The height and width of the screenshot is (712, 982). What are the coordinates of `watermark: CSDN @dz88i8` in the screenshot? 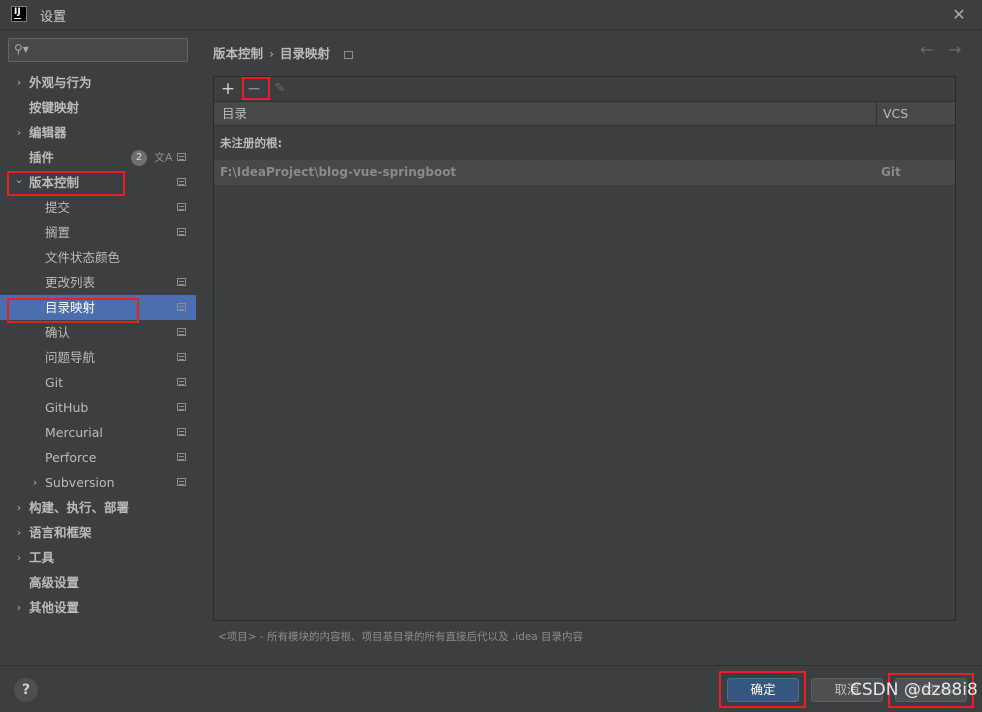 It's located at (914, 690).